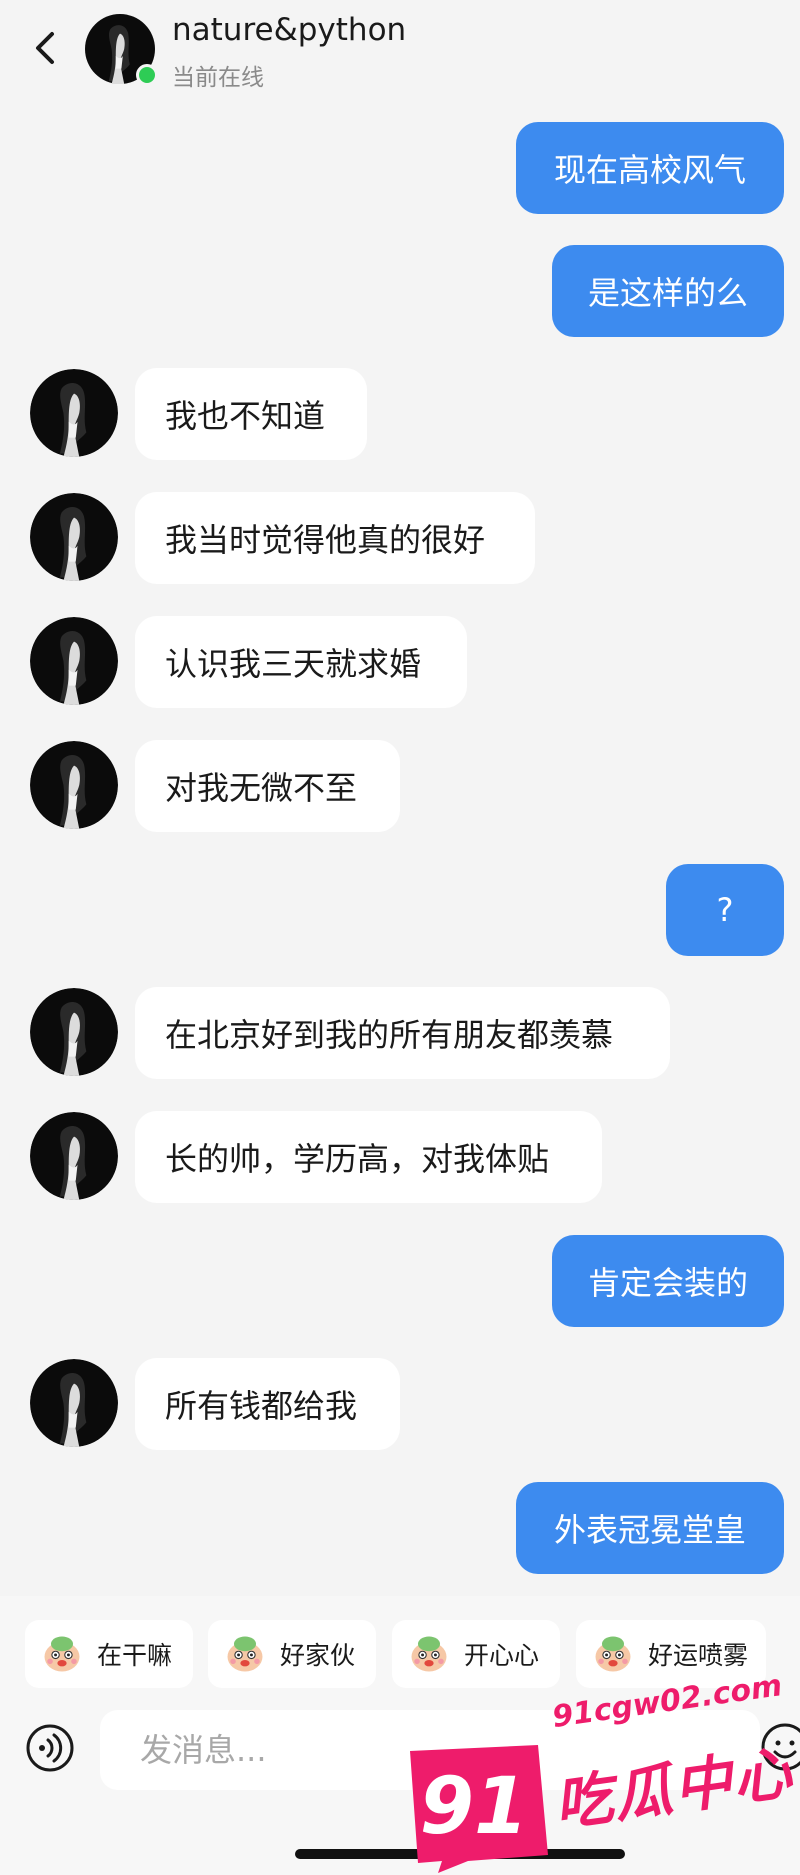 The image size is (800, 1875). I want to click on quick-sticker-label: 开心心, so click(502, 1655).